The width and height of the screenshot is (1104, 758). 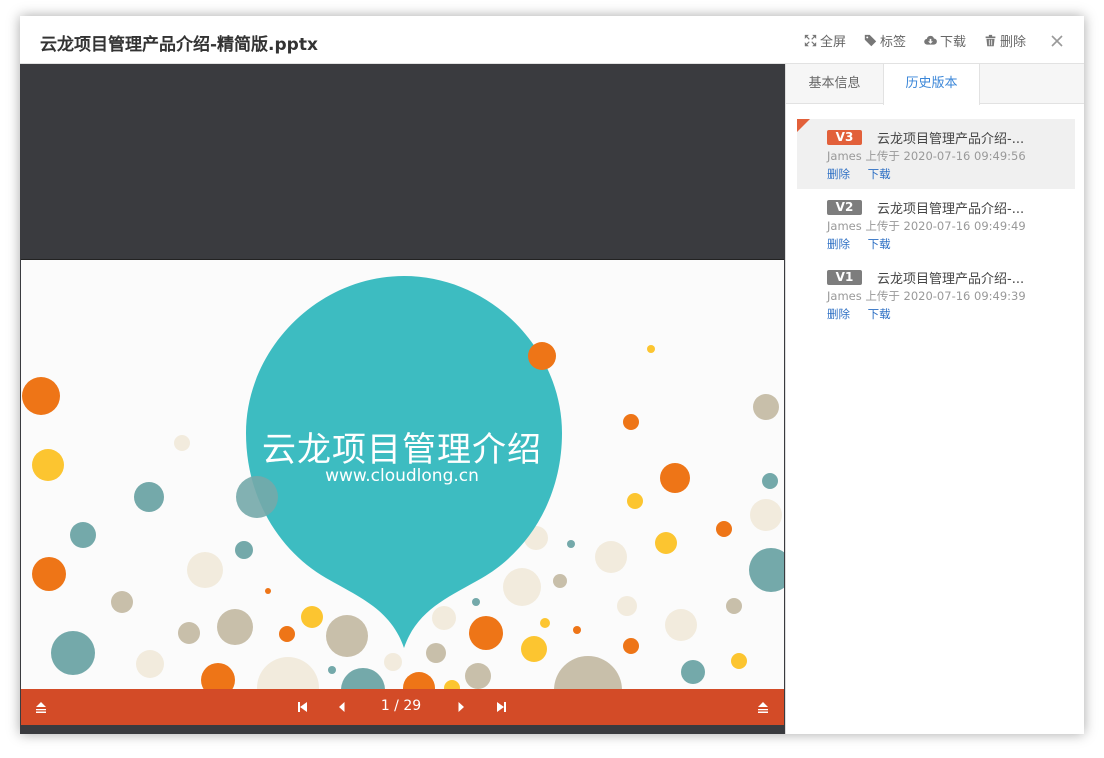 I want to click on version-meta: James 上传于 2020-07-16 09:49:39, so click(x=926, y=296).